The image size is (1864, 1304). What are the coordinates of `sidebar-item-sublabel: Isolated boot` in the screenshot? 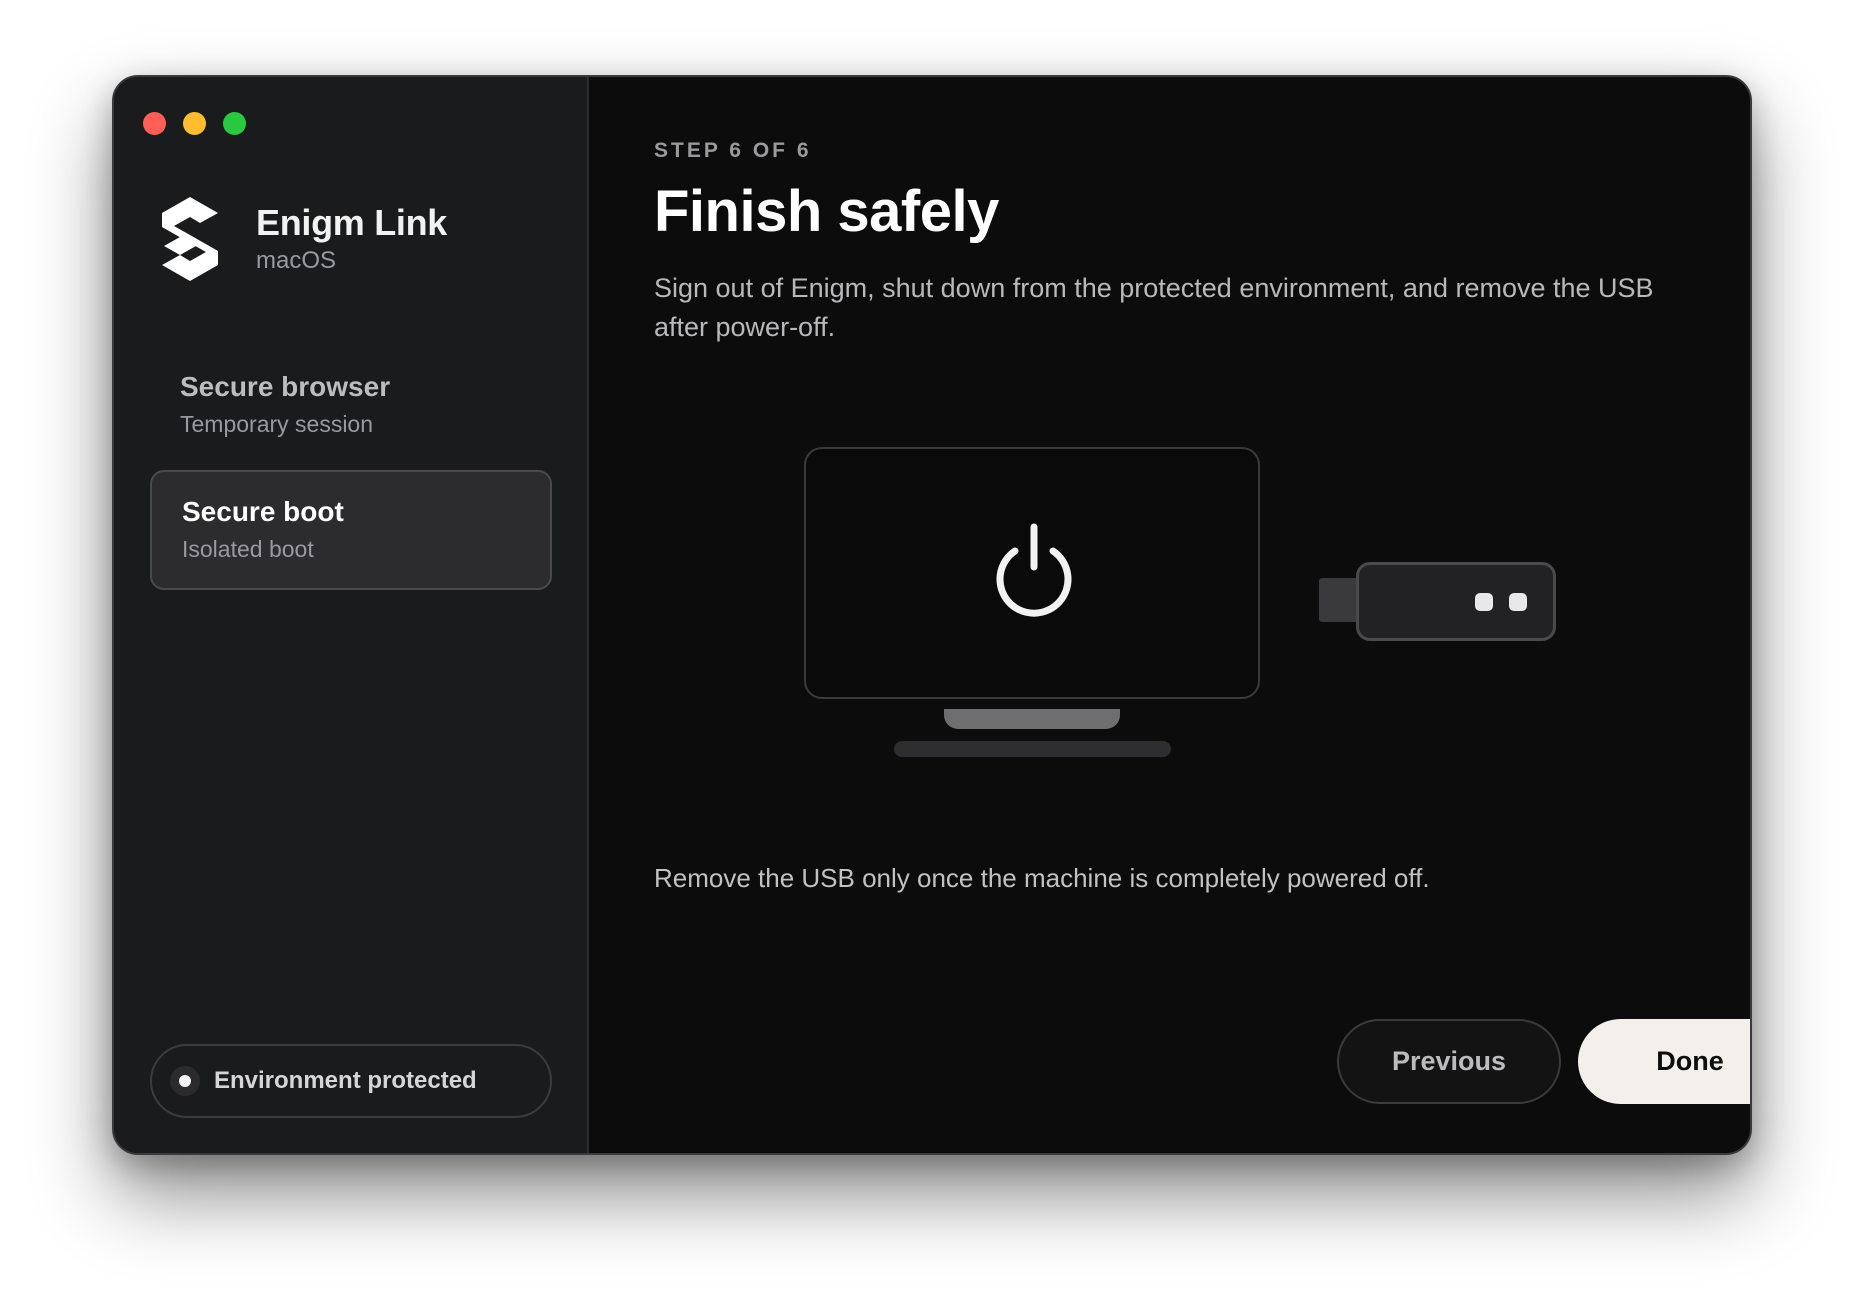 It's located at (248, 549).